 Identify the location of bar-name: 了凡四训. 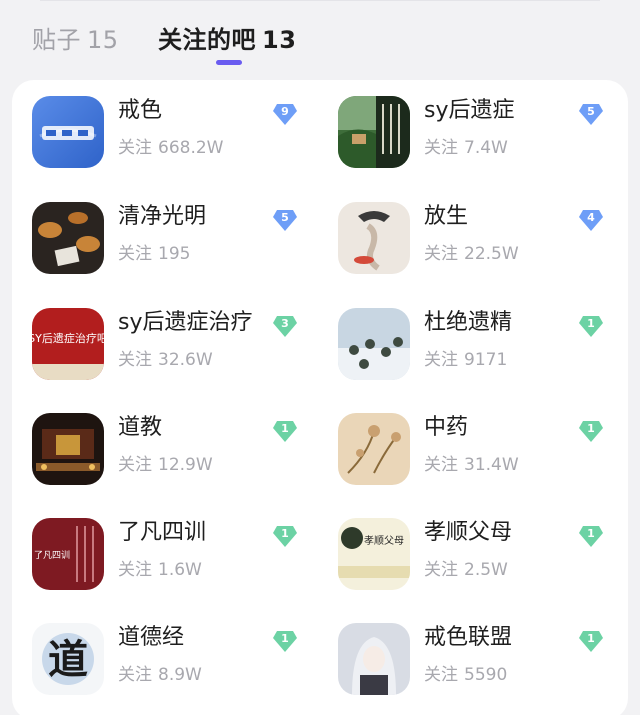
(162, 532).